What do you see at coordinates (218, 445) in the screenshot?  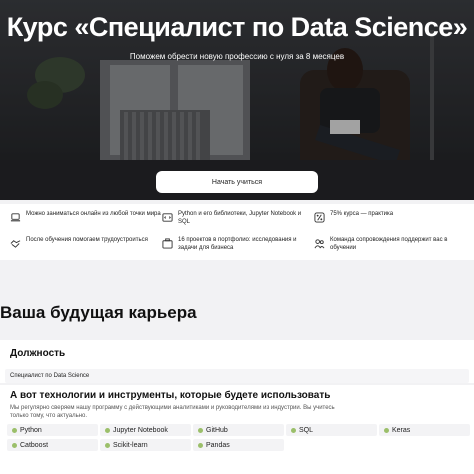 I see `tech-tag-label: Pandas` at bounding box center [218, 445].